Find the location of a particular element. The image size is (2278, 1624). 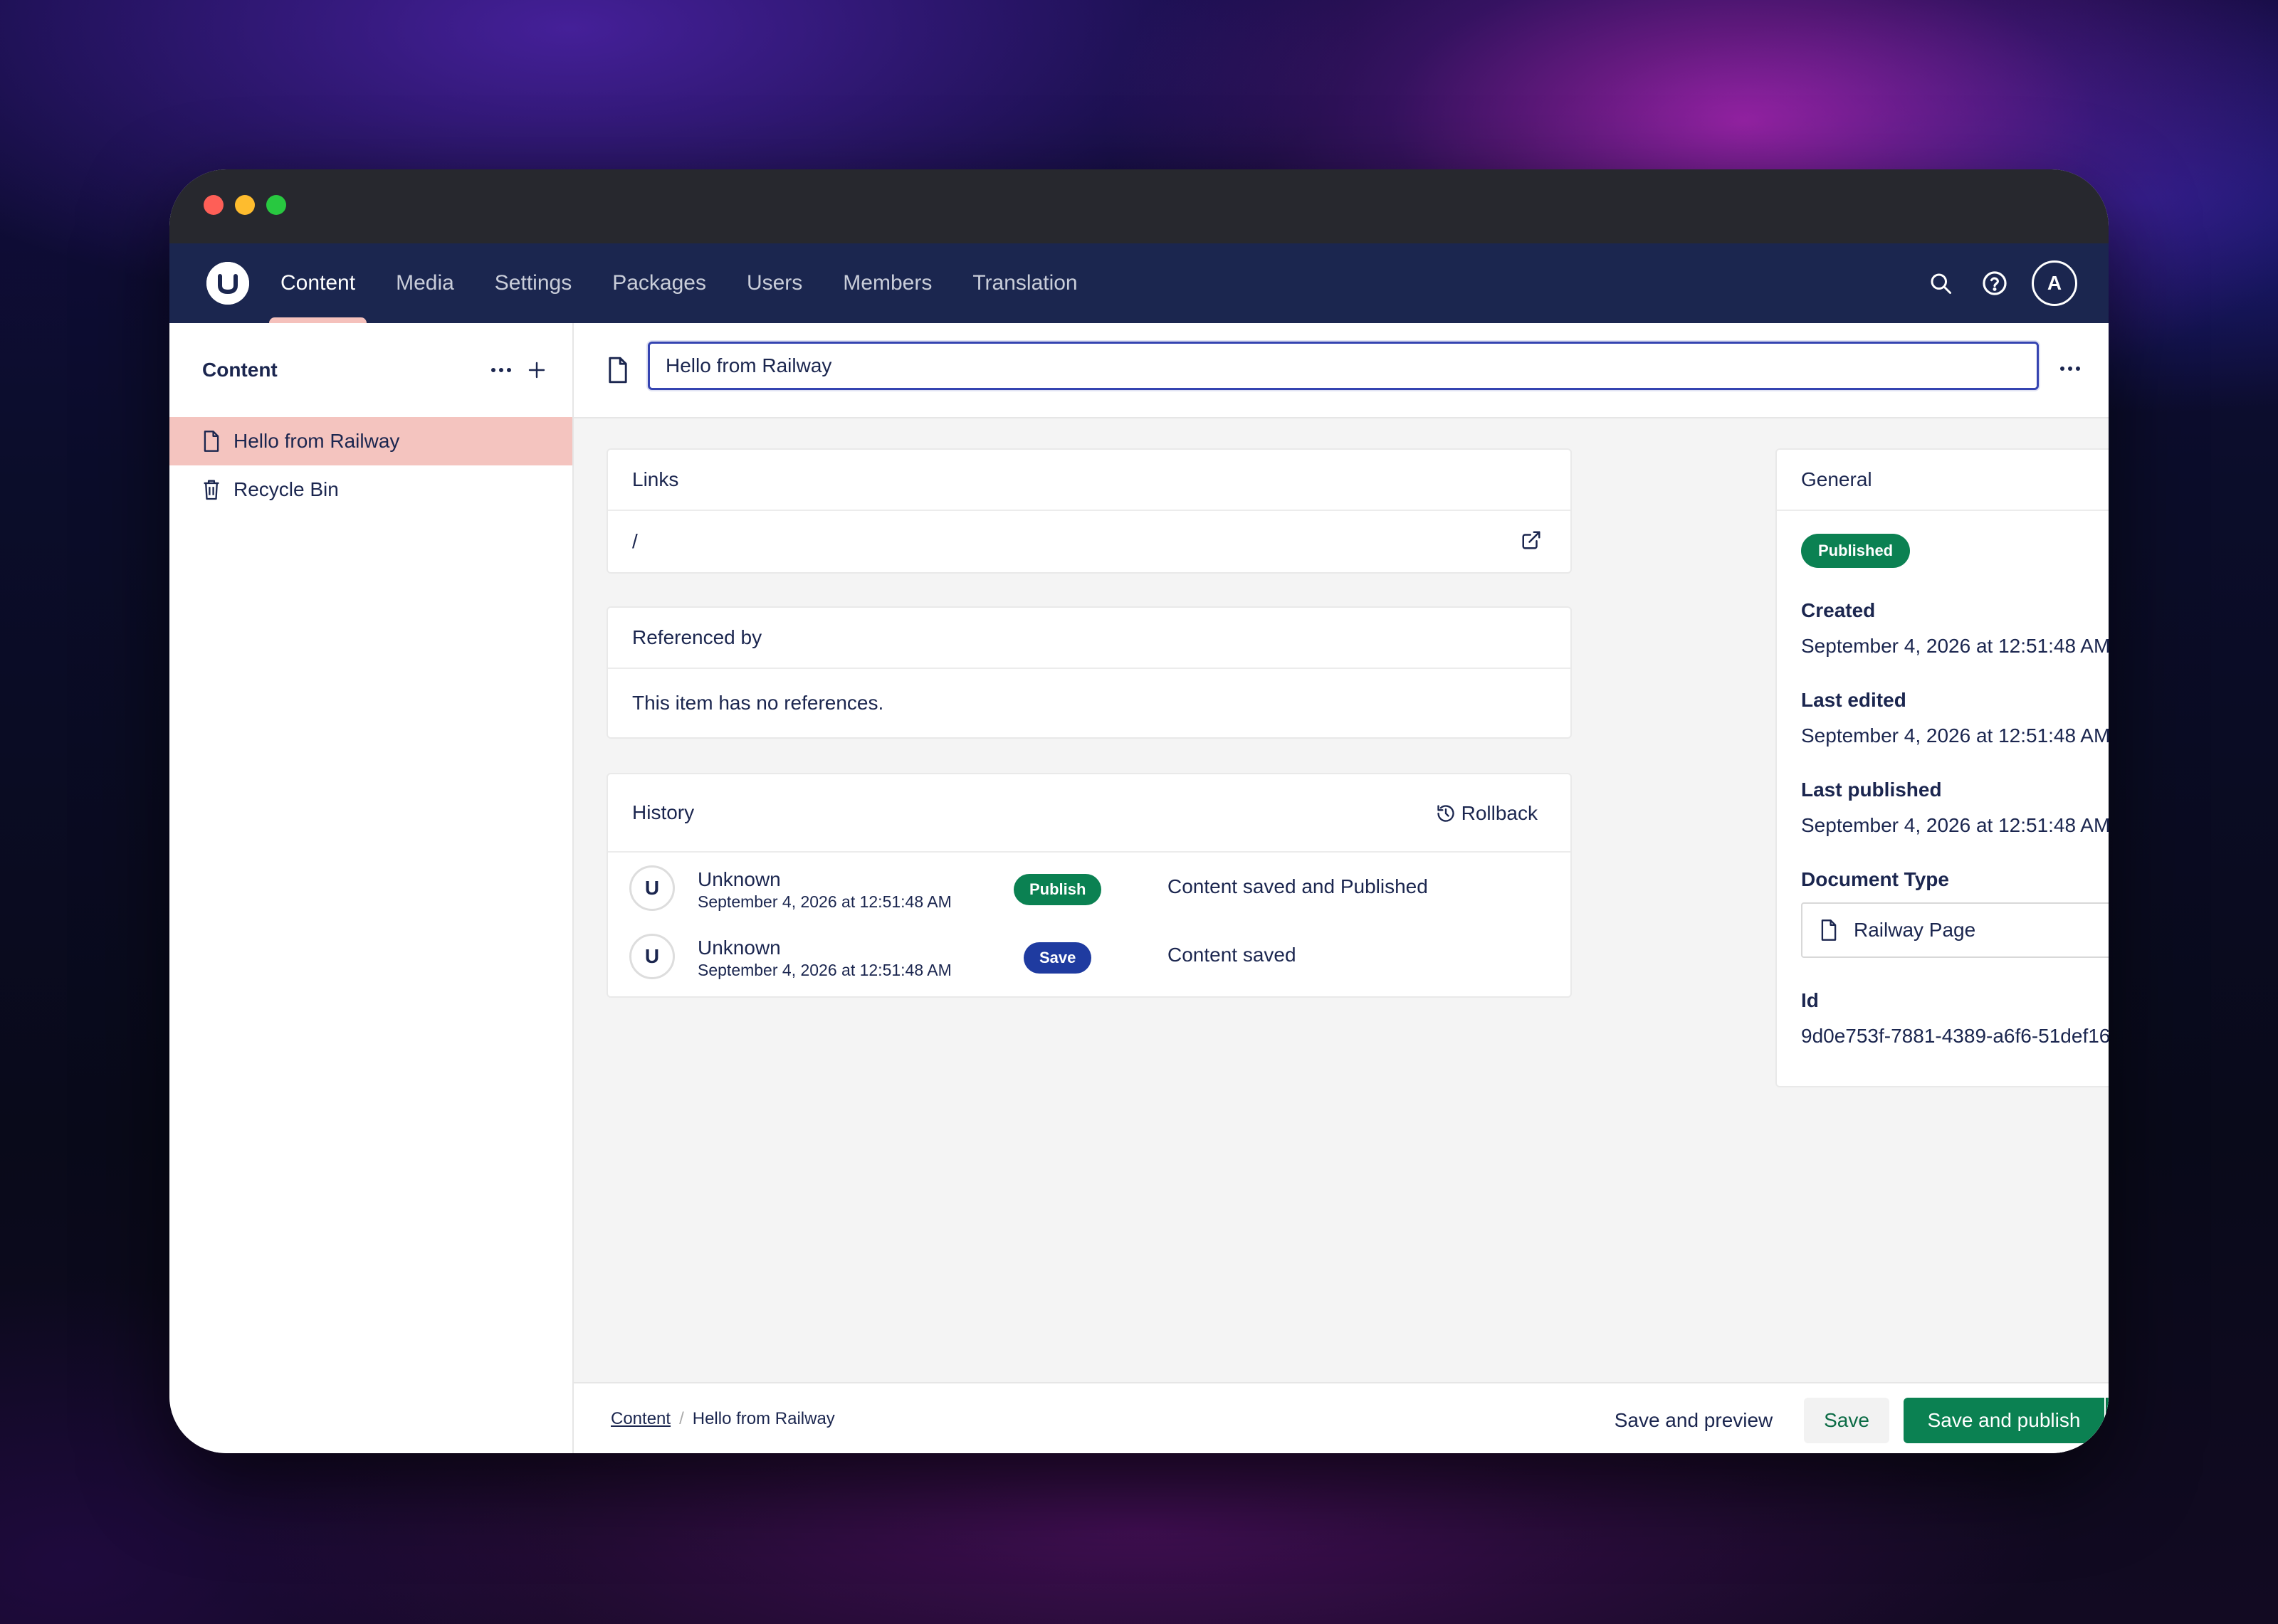

document-name-input is located at coordinates (1343, 366).